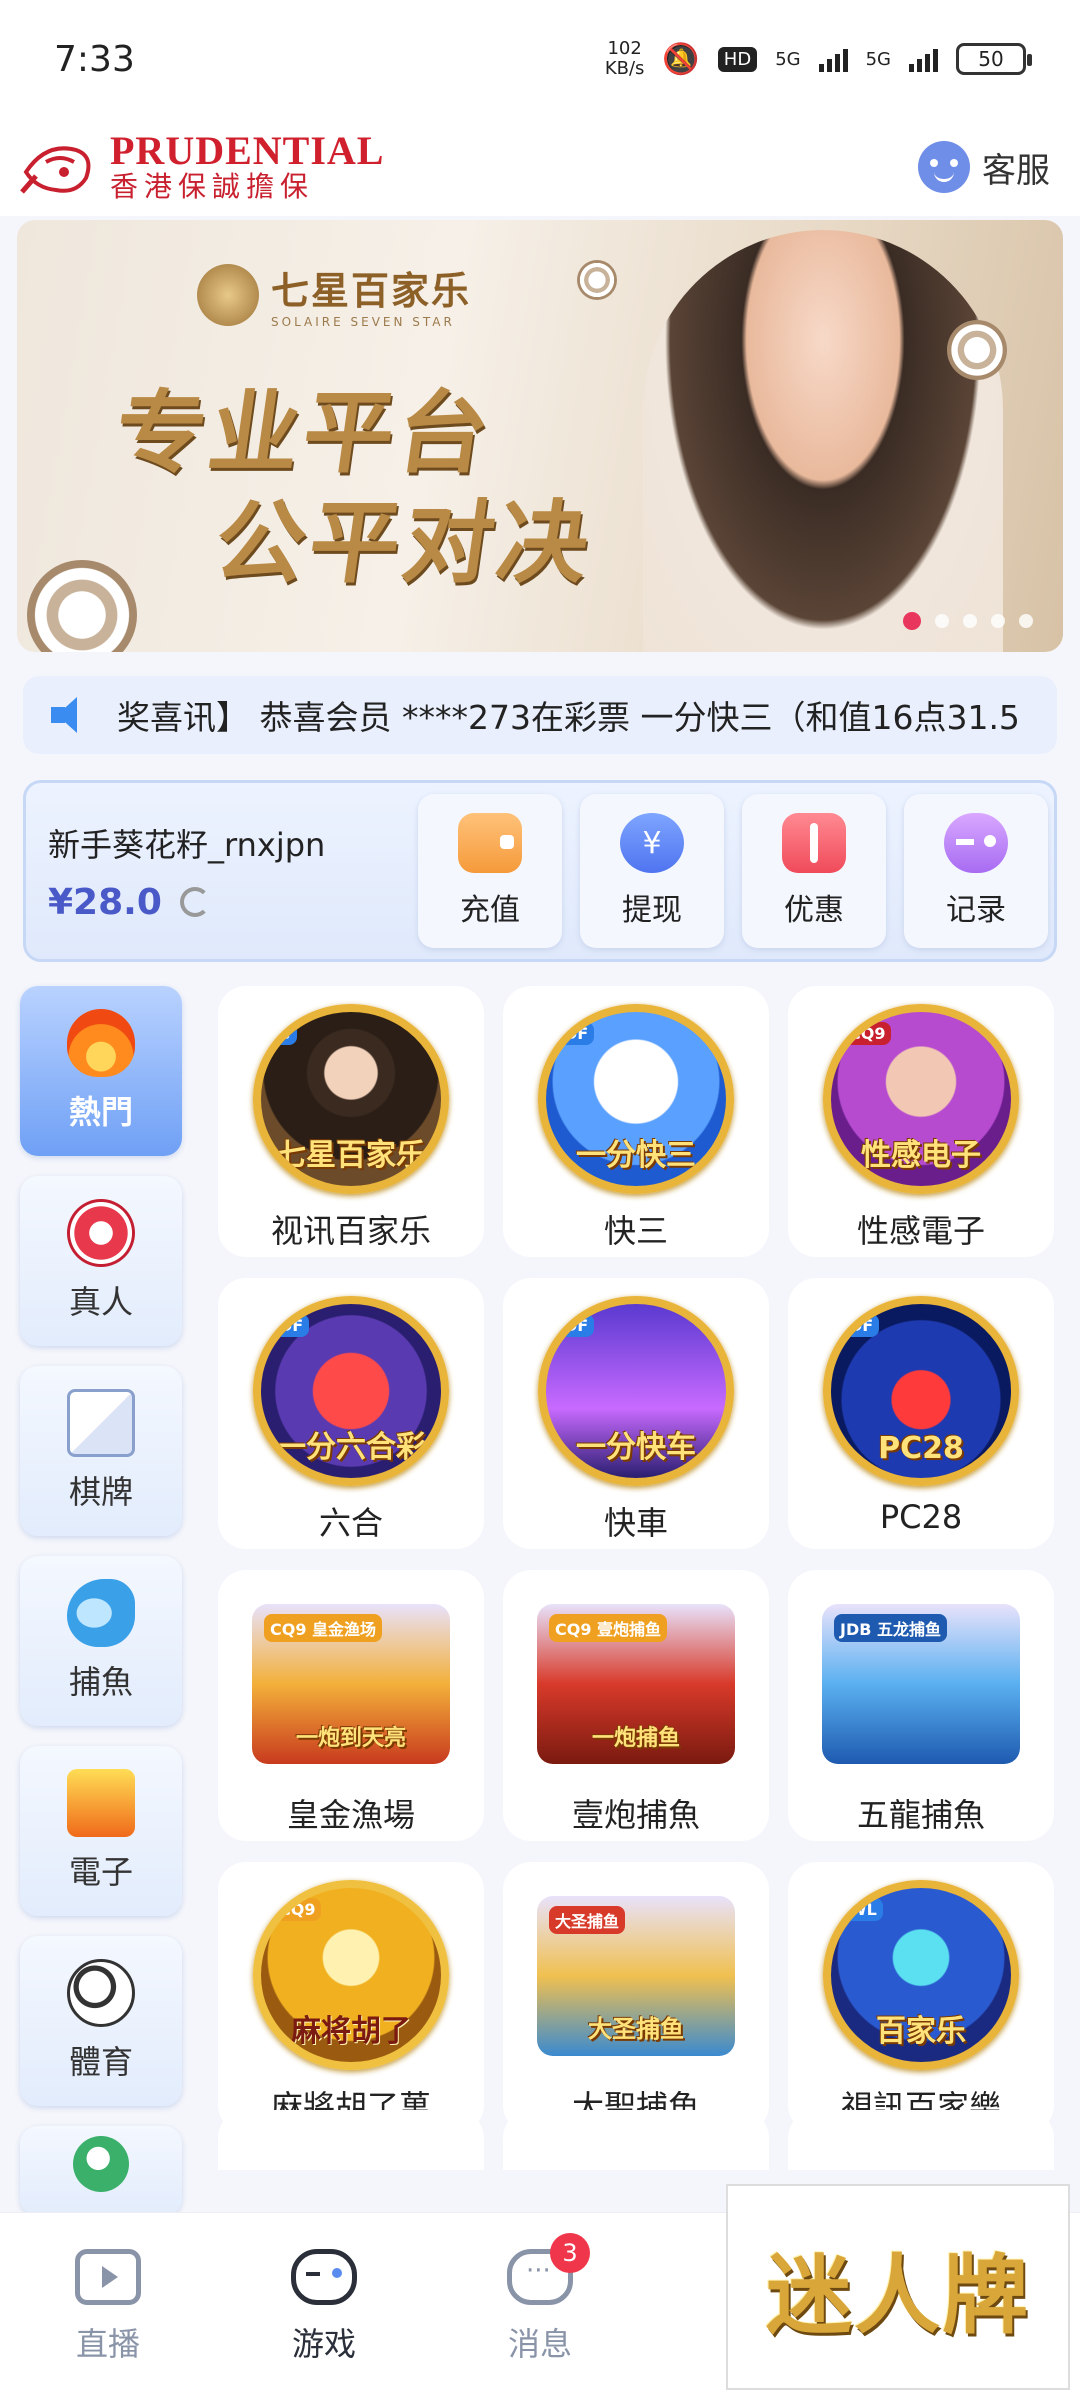  What do you see at coordinates (597, 280) in the screenshot?
I see `casino-chip-decoration` at bounding box center [597, 280].